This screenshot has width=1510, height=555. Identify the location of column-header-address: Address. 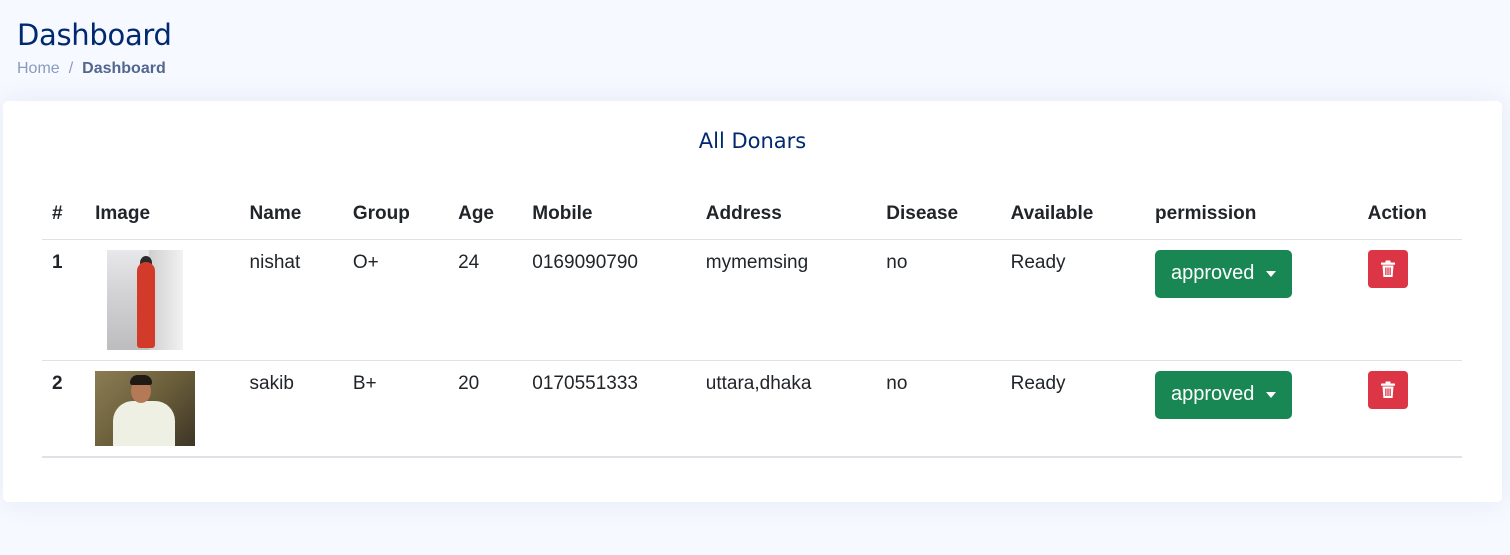
(786, 216).